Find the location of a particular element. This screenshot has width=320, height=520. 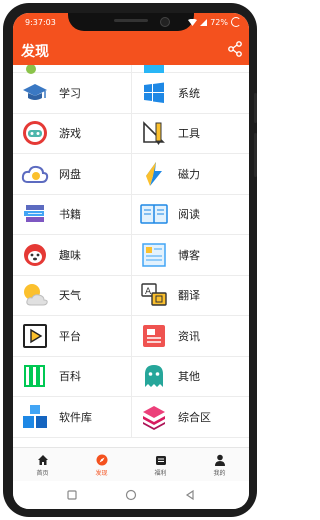

category-system: 系统 is located at coordinates (190, 93).